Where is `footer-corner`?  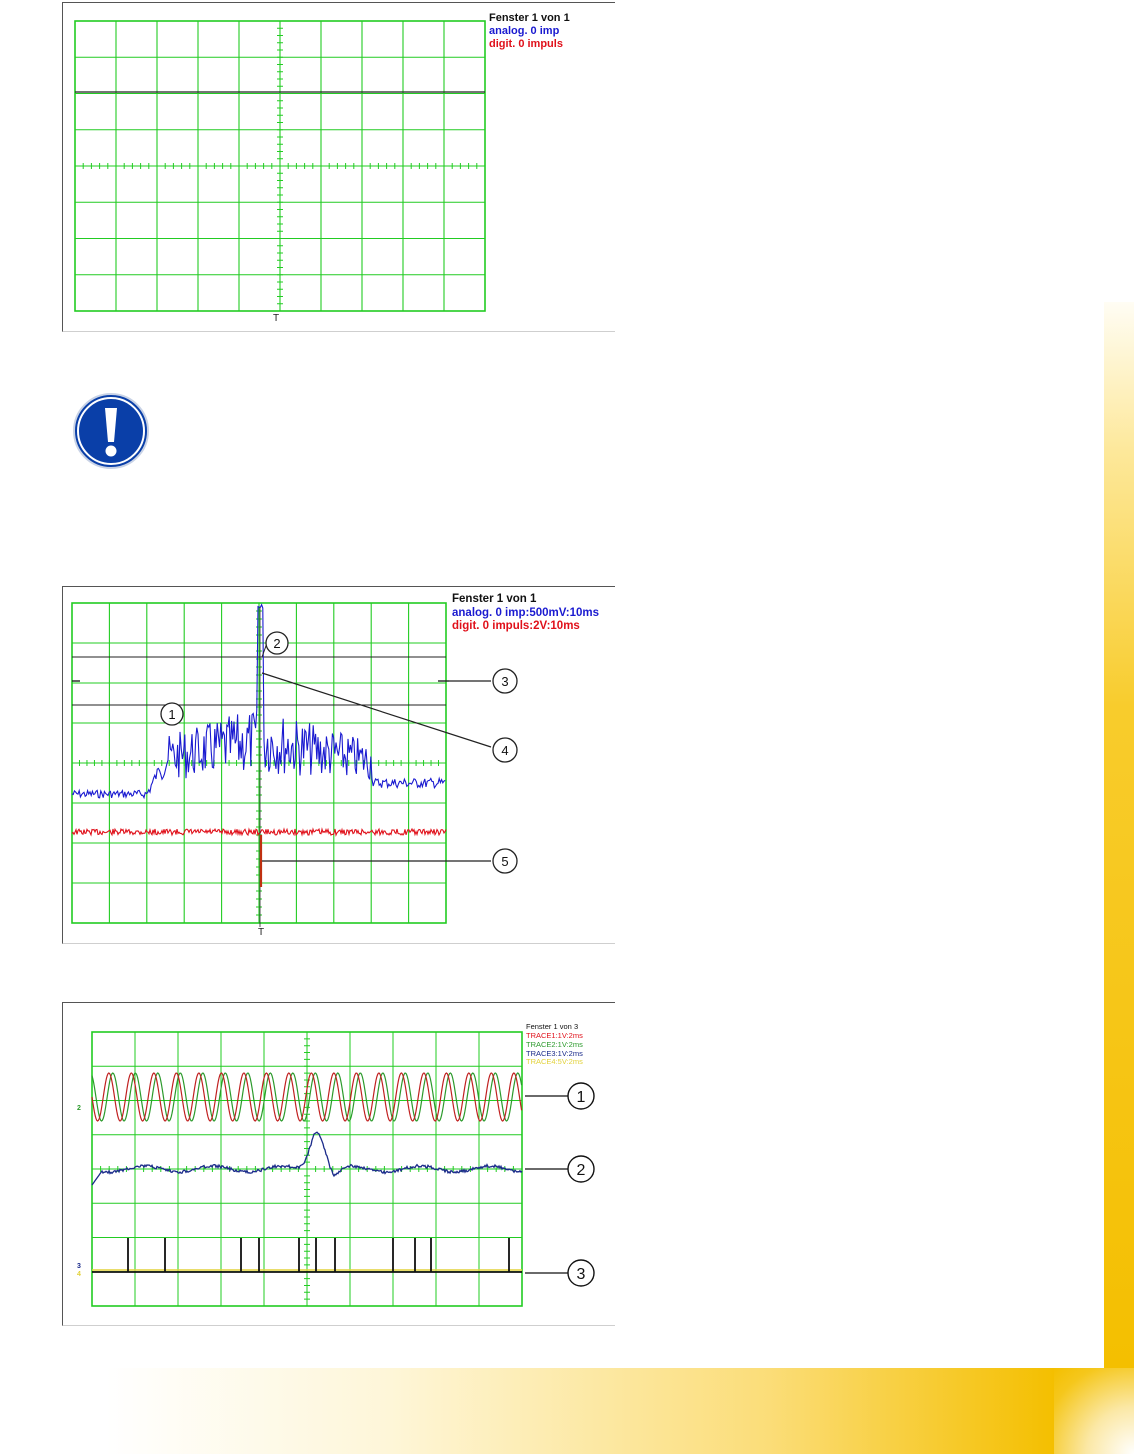 footer-corner is located at coordinates (1094, 1411).